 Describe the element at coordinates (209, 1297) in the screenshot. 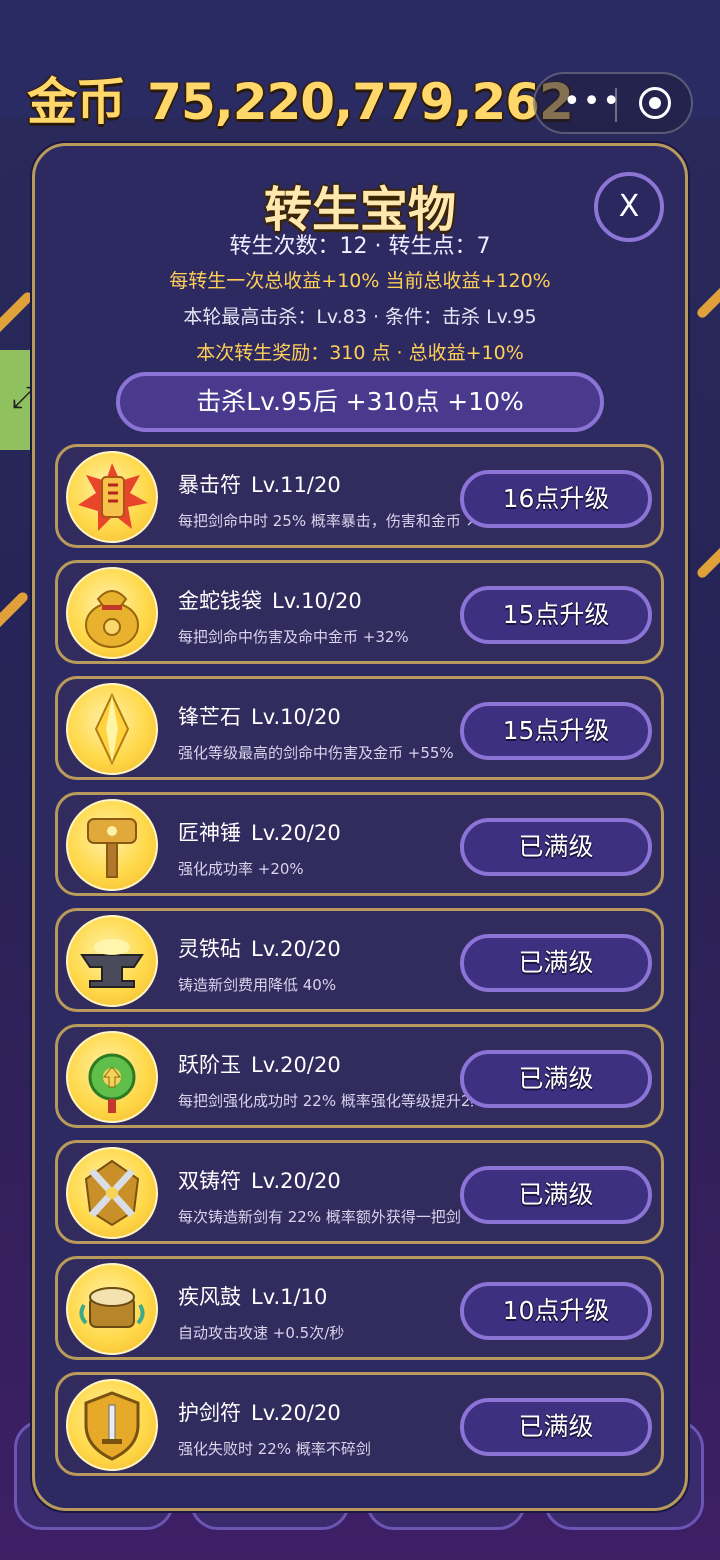

I see `treasure-title: 疾风鼓` at that location.